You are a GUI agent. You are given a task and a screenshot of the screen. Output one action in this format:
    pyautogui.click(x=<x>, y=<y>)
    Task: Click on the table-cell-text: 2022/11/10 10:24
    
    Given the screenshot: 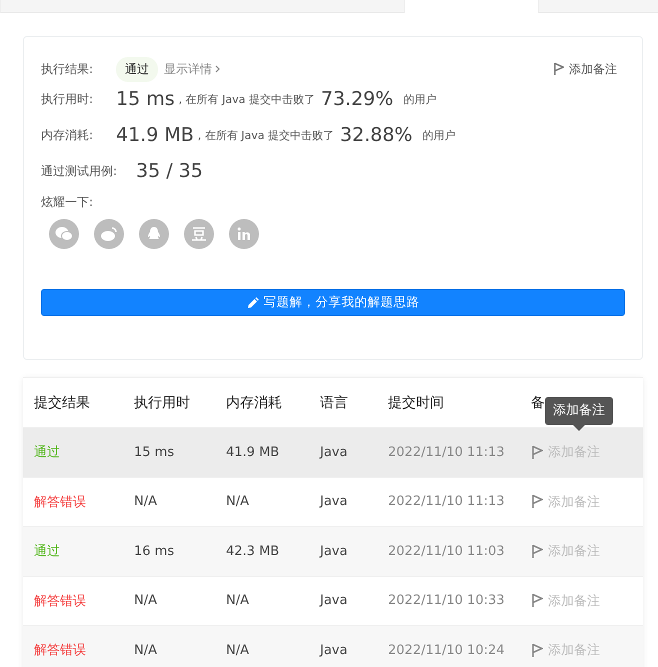 What is the action you would take?
    pyautogui.click(x=447, y=650)
    